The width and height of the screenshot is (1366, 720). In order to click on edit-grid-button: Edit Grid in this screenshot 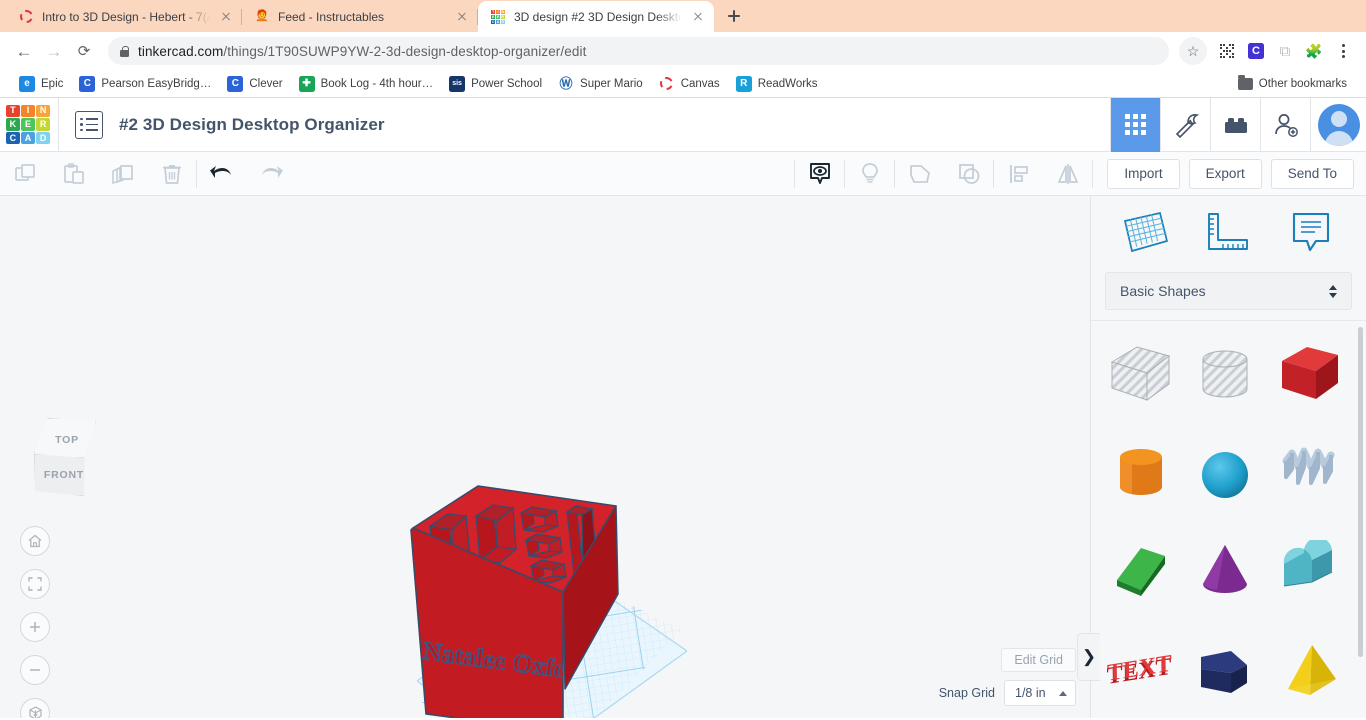, I will do `click(1038, 660)`.